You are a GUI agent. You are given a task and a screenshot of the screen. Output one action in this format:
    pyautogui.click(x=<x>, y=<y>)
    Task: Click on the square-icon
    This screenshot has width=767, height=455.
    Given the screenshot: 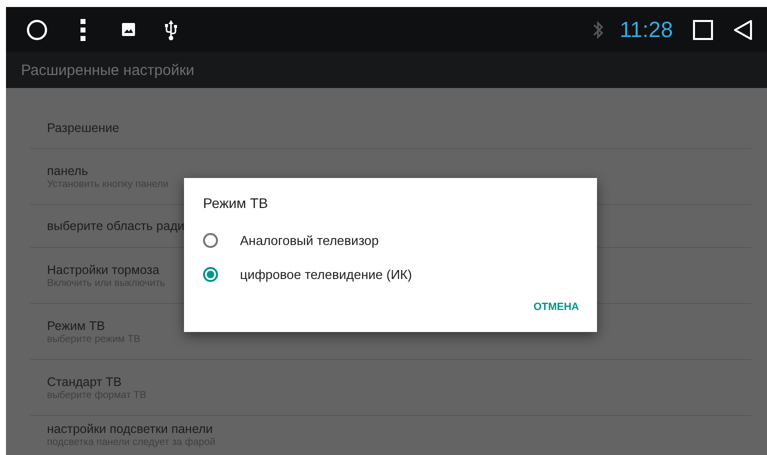 What is the action you would take?
    pyautogui.click(x=703, y=30)
    